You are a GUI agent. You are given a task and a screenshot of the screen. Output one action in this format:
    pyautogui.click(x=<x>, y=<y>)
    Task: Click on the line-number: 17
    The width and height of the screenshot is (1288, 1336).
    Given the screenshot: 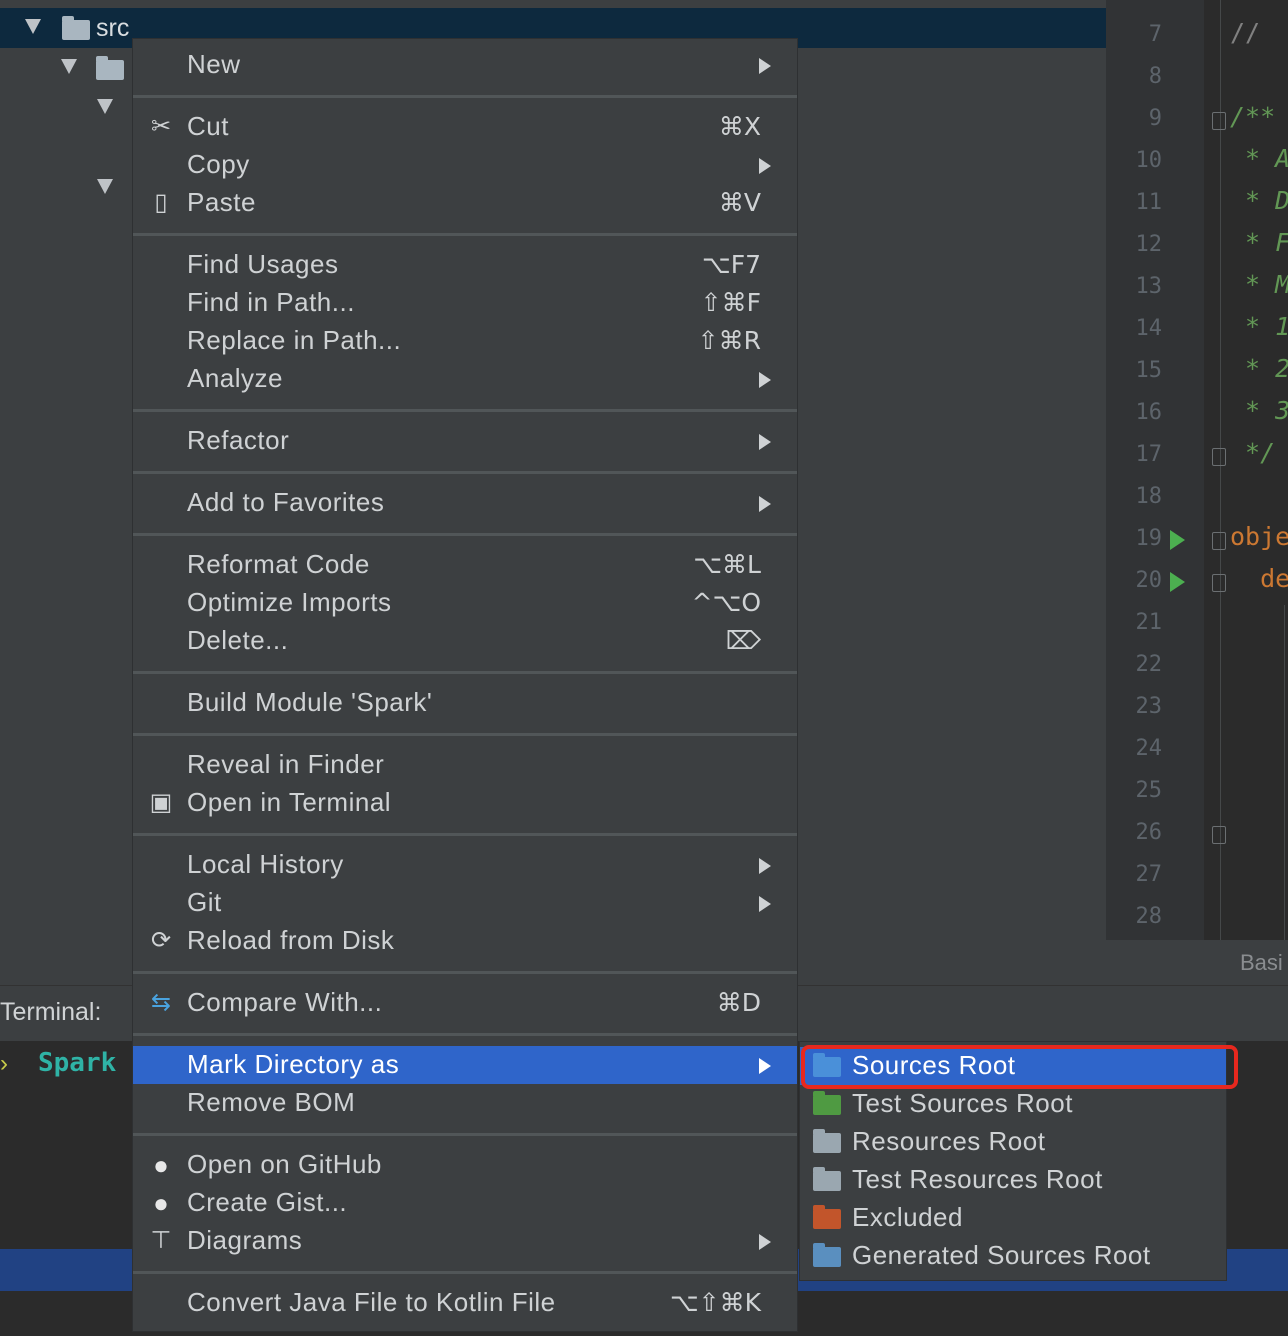 What is the action you would take?
    pyautogui.click(x=1149, y=454)
    